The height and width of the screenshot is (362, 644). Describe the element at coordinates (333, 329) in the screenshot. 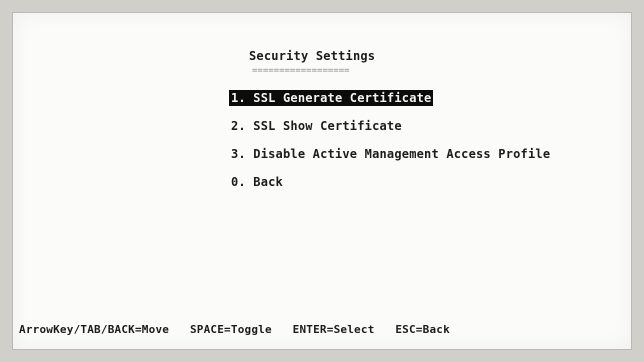

I see `status-select-hint: ENTER=Select` at that location.